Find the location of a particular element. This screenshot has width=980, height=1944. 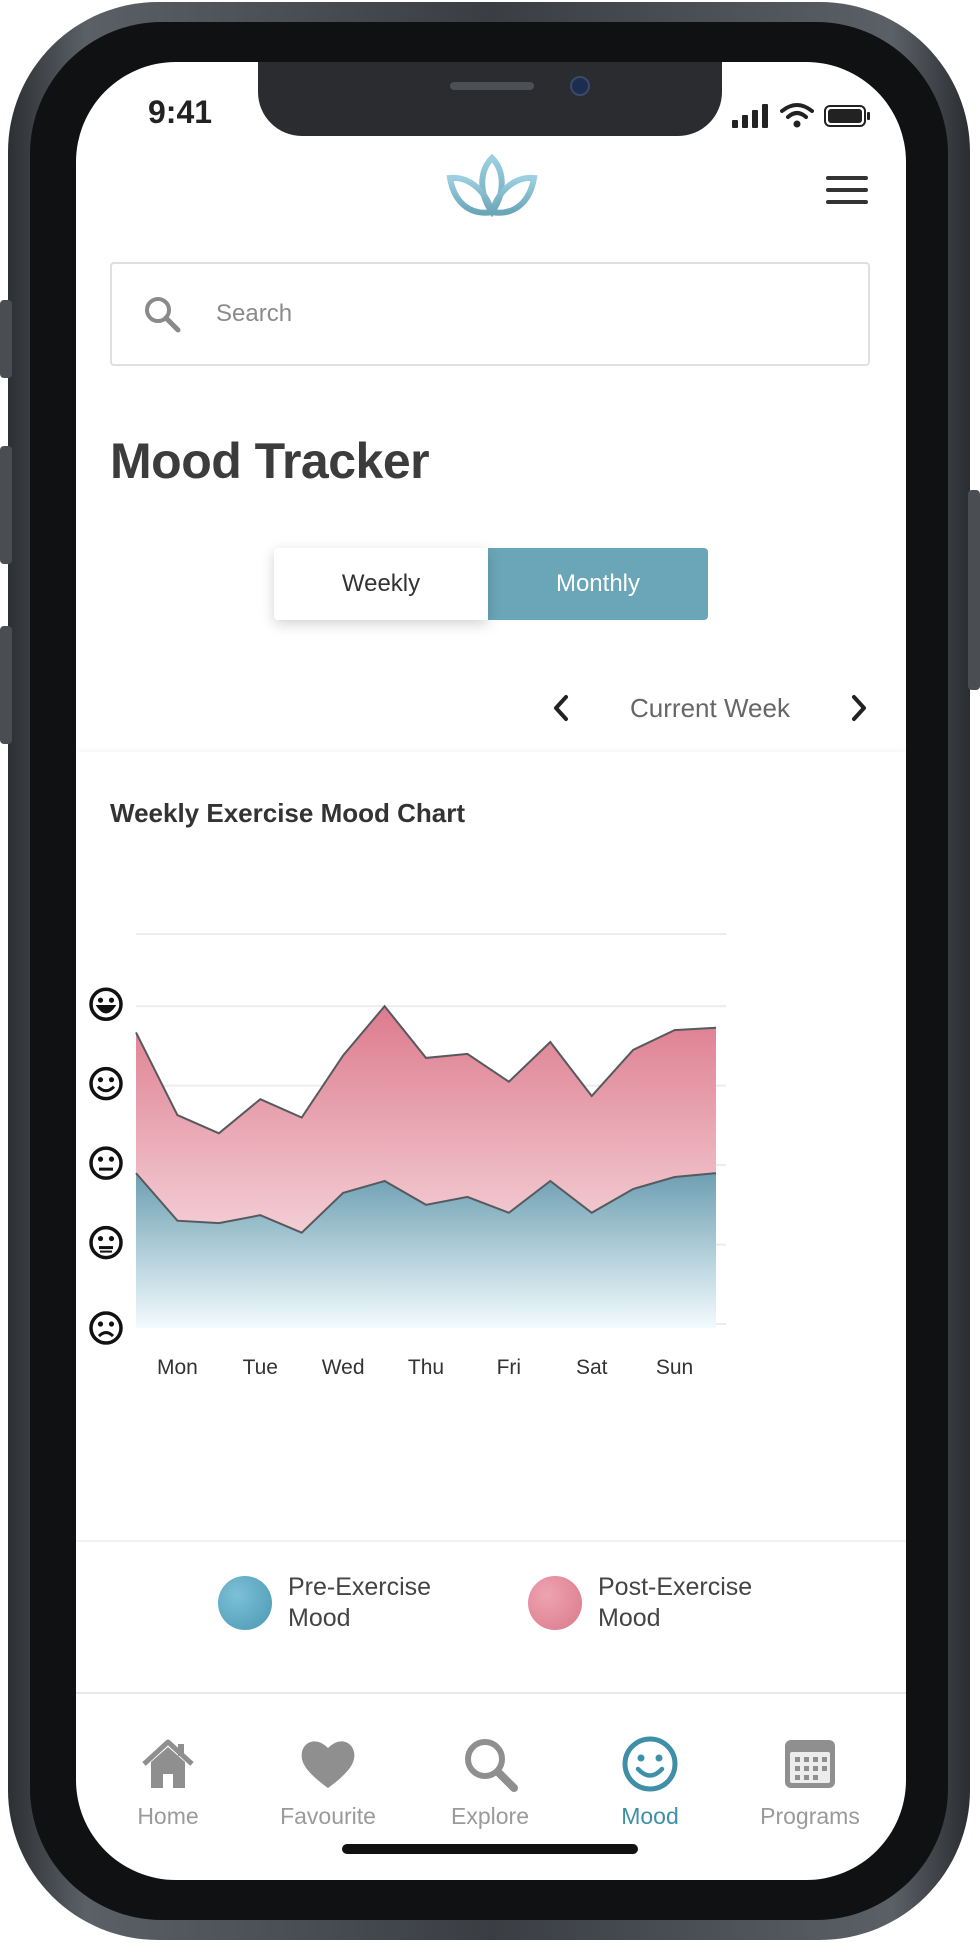

calendar-icon is located at coordinates (810, 1764).